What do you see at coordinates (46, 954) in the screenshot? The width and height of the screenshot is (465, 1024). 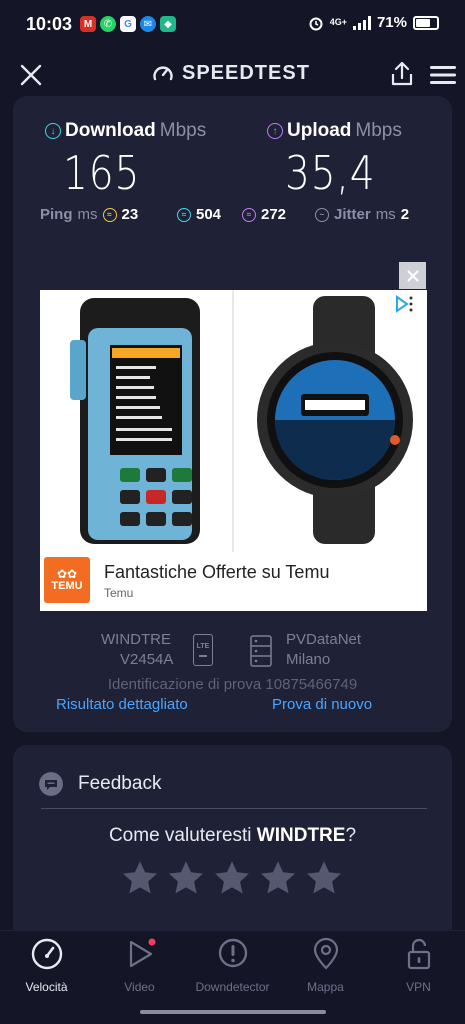 I see `speedometer-icon` at bounding box center [46, 954].